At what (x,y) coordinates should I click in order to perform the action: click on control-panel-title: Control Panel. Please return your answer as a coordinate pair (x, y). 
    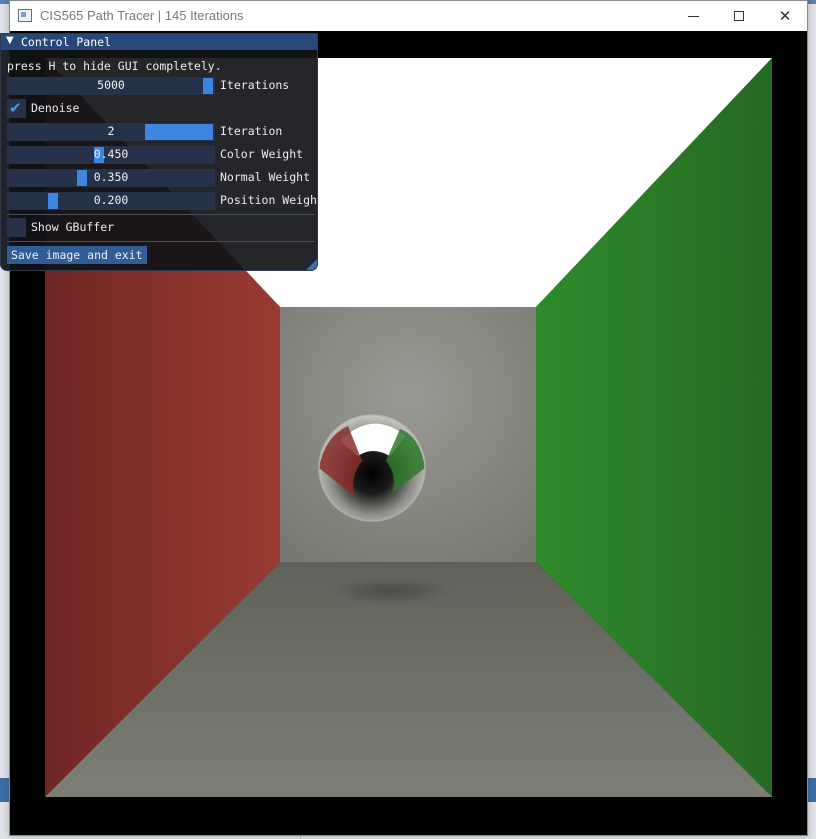
    Looking at the image, I should click on (66, 42).